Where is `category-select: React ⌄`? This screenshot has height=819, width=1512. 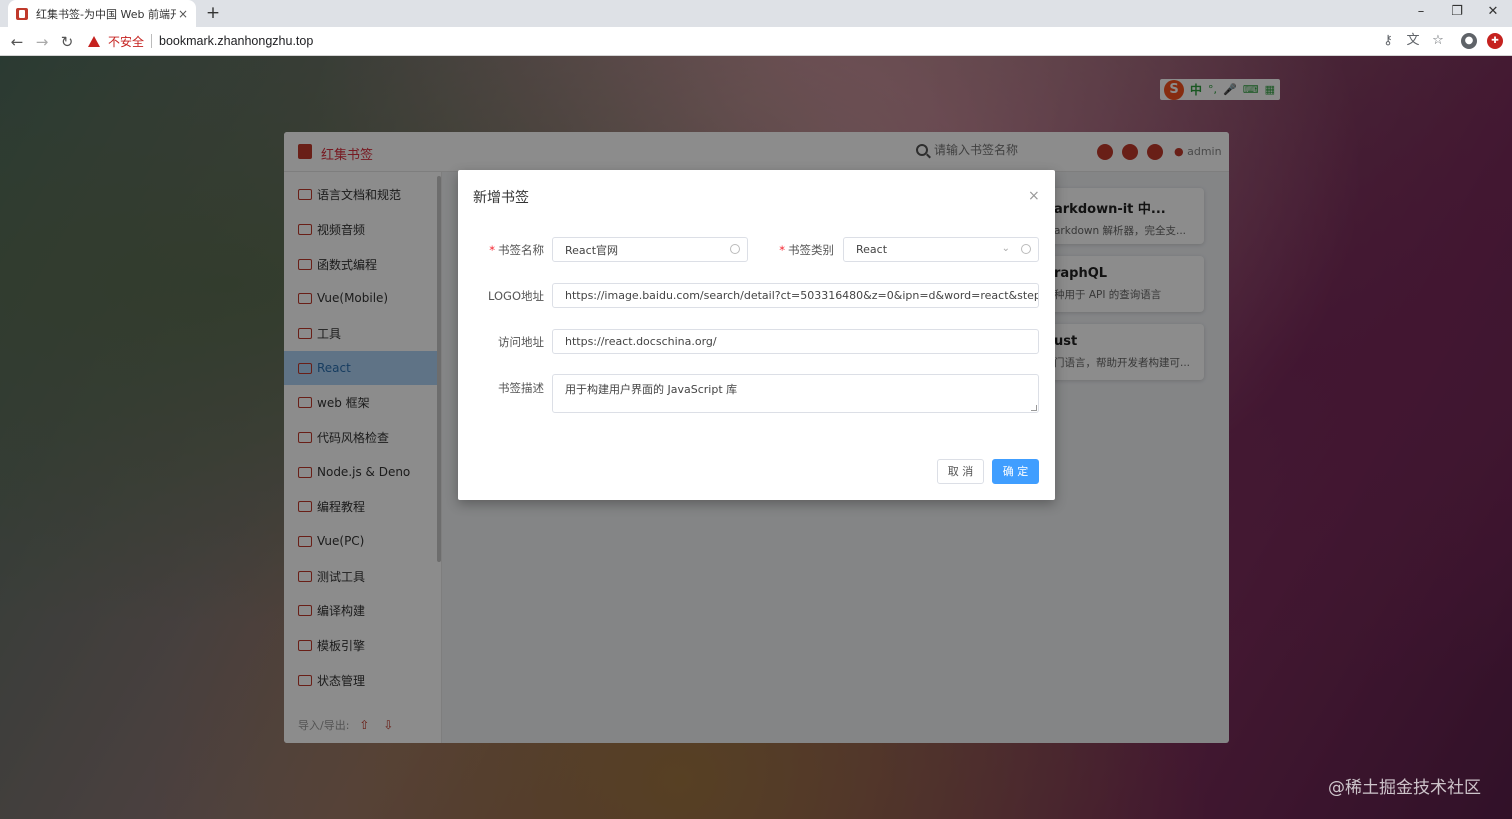
category-select: React ⌄ is located at coordinates (941, 249).